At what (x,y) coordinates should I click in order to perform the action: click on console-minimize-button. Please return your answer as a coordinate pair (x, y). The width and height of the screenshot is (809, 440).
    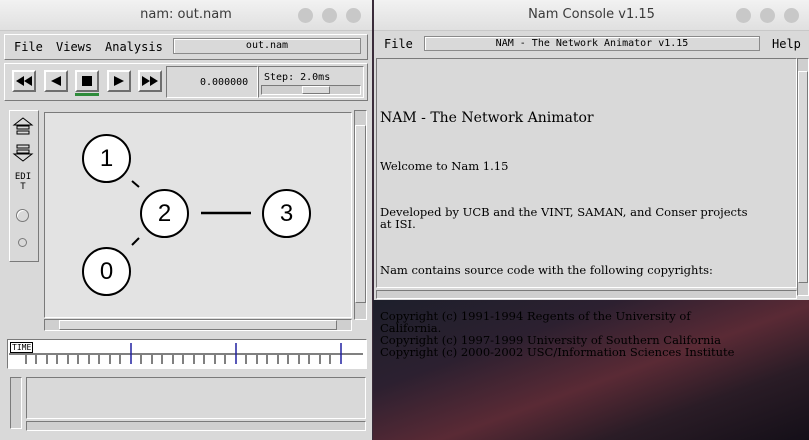
    Looking at the image, I should click on (743, 15).